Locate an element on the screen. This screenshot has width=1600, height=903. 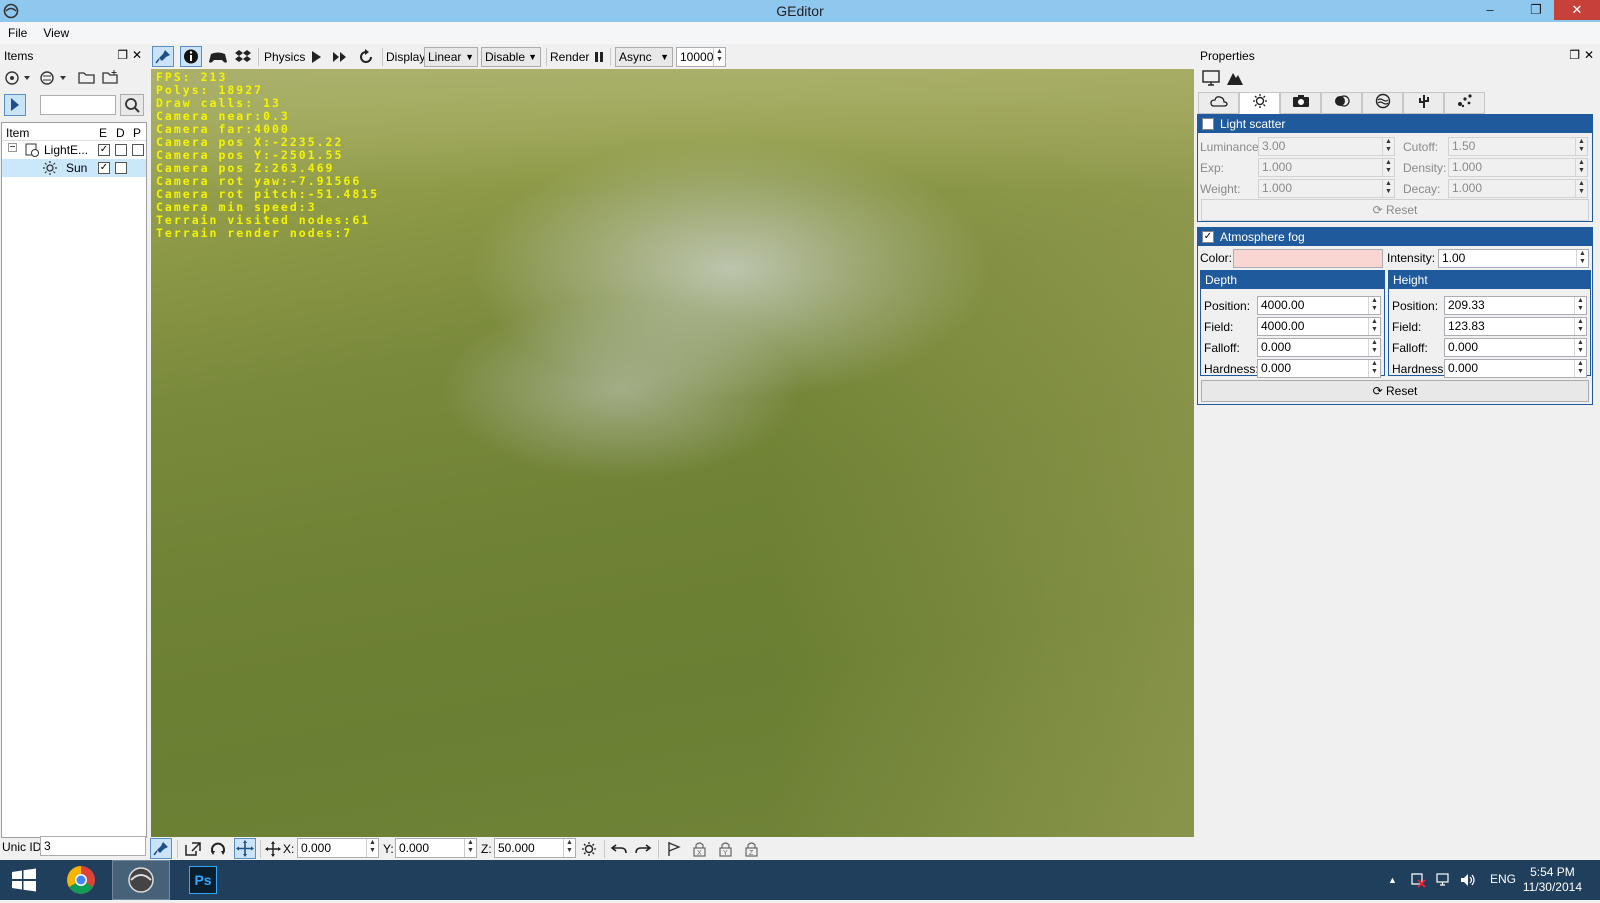
gamepad-icon is located at coordinates (218, 57).